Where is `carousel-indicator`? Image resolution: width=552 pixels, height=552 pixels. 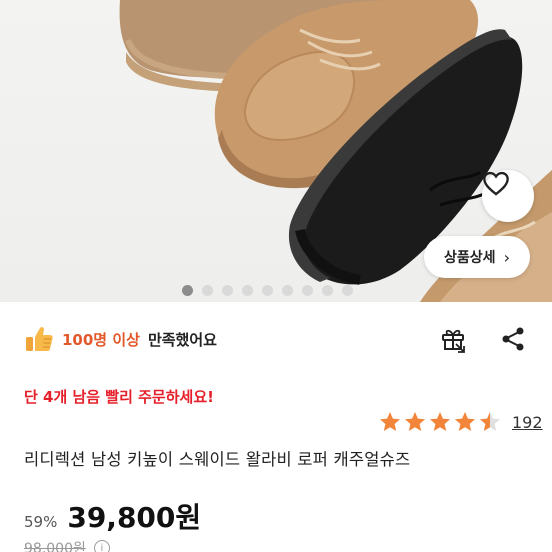 carousel-indicator is located at coordinates (267, 290).